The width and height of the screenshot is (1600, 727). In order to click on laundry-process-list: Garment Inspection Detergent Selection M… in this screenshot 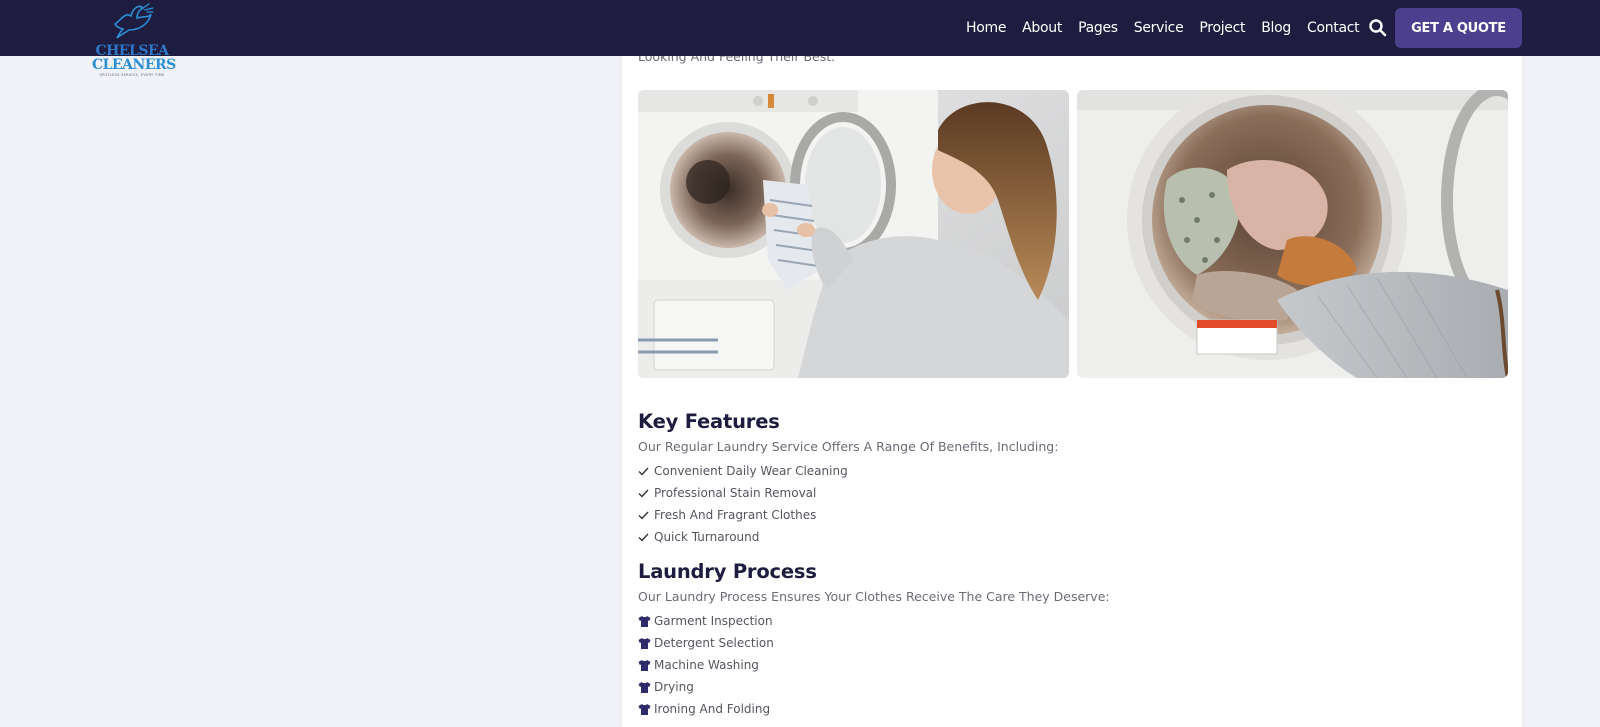, I will do `click(706, 665)`.